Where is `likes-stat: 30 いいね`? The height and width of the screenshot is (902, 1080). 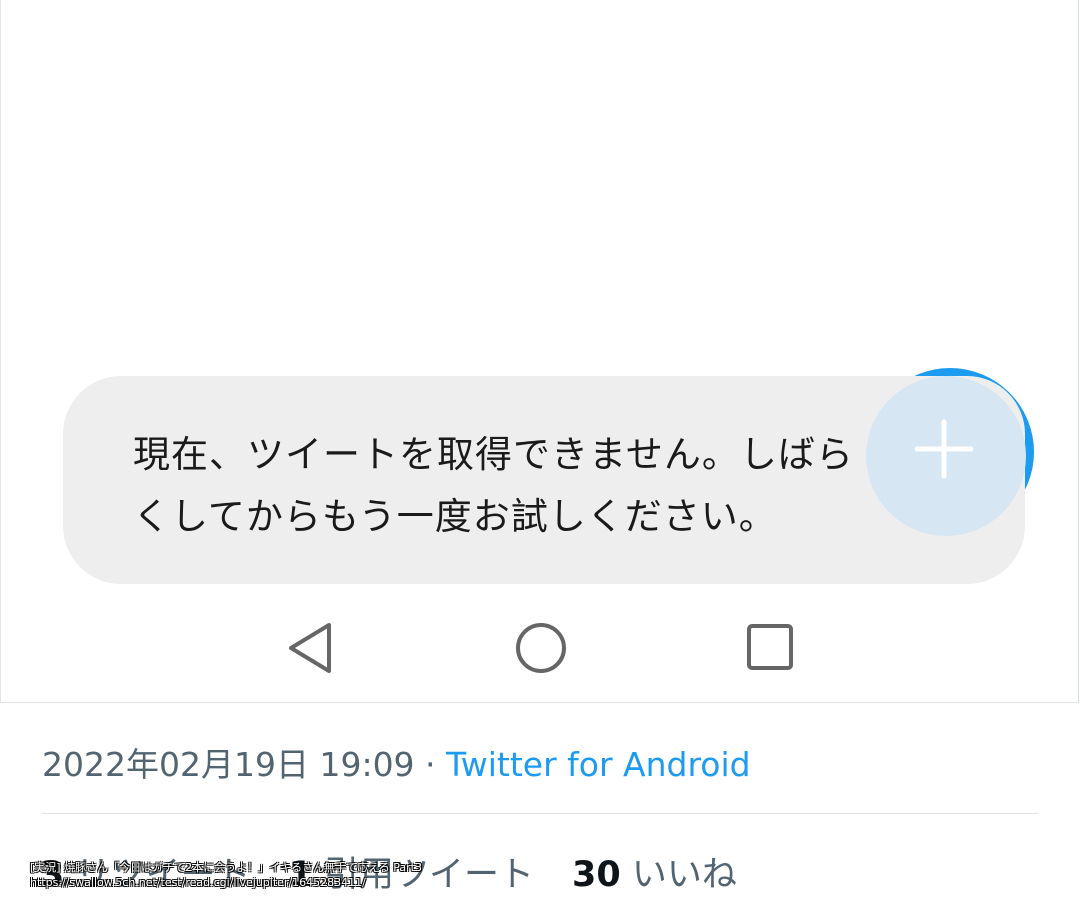
likes-stat: 30 いいね is located at coordinates (654, 875).